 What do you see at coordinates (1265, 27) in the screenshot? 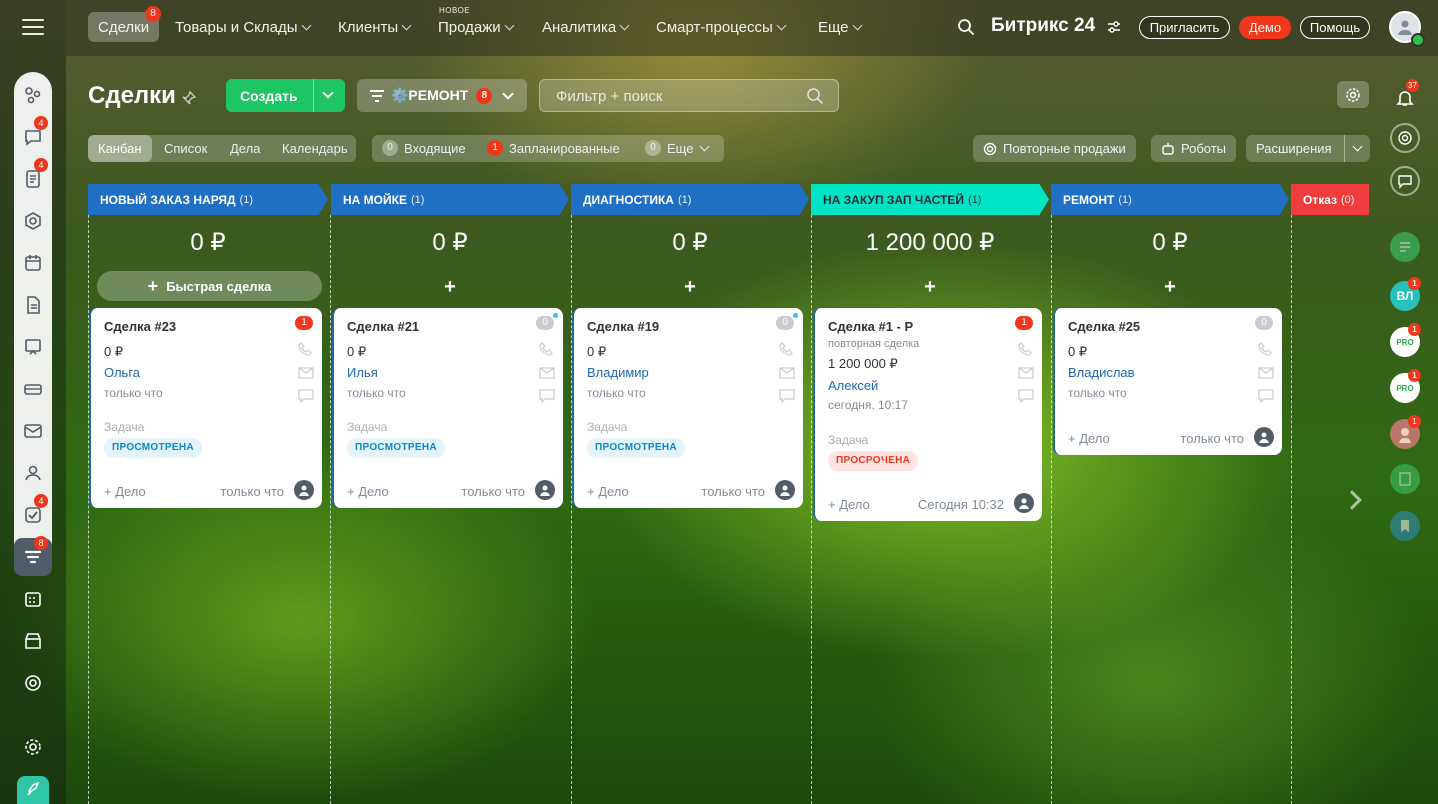
I see `demo-button: Демо` at bounding box center [1265, 27].